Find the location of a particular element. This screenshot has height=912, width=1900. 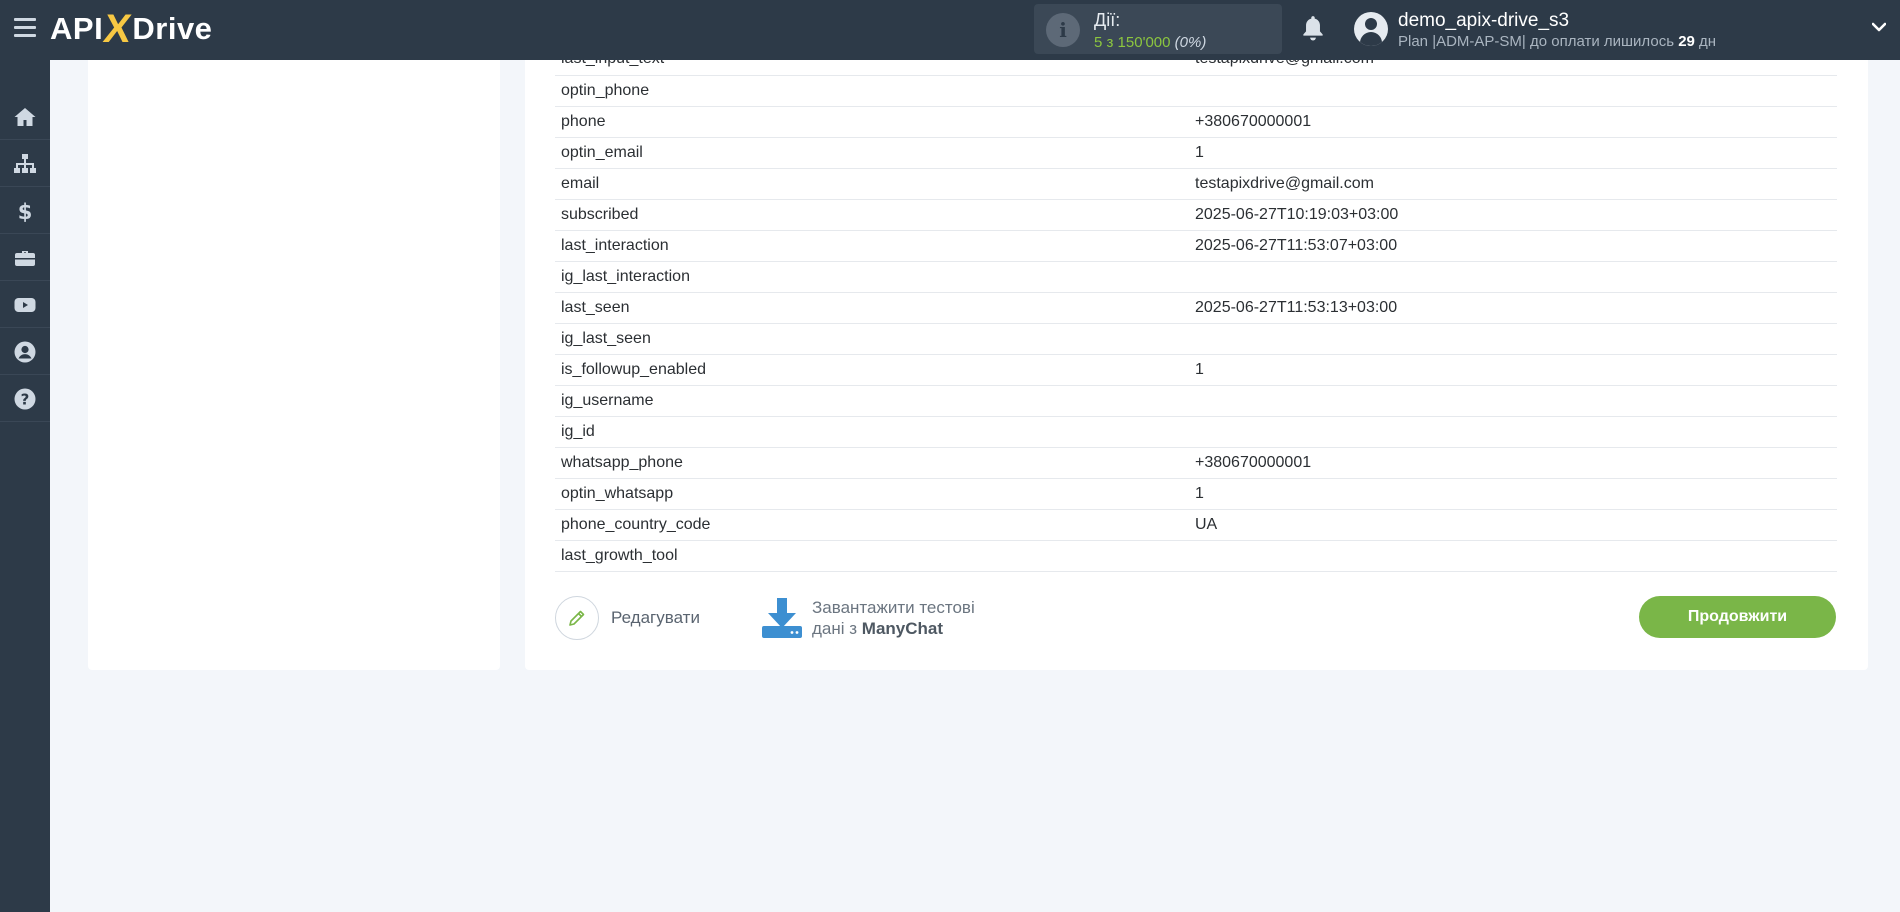

load-service-name: ManyChat is located at coordinates (902, 628).